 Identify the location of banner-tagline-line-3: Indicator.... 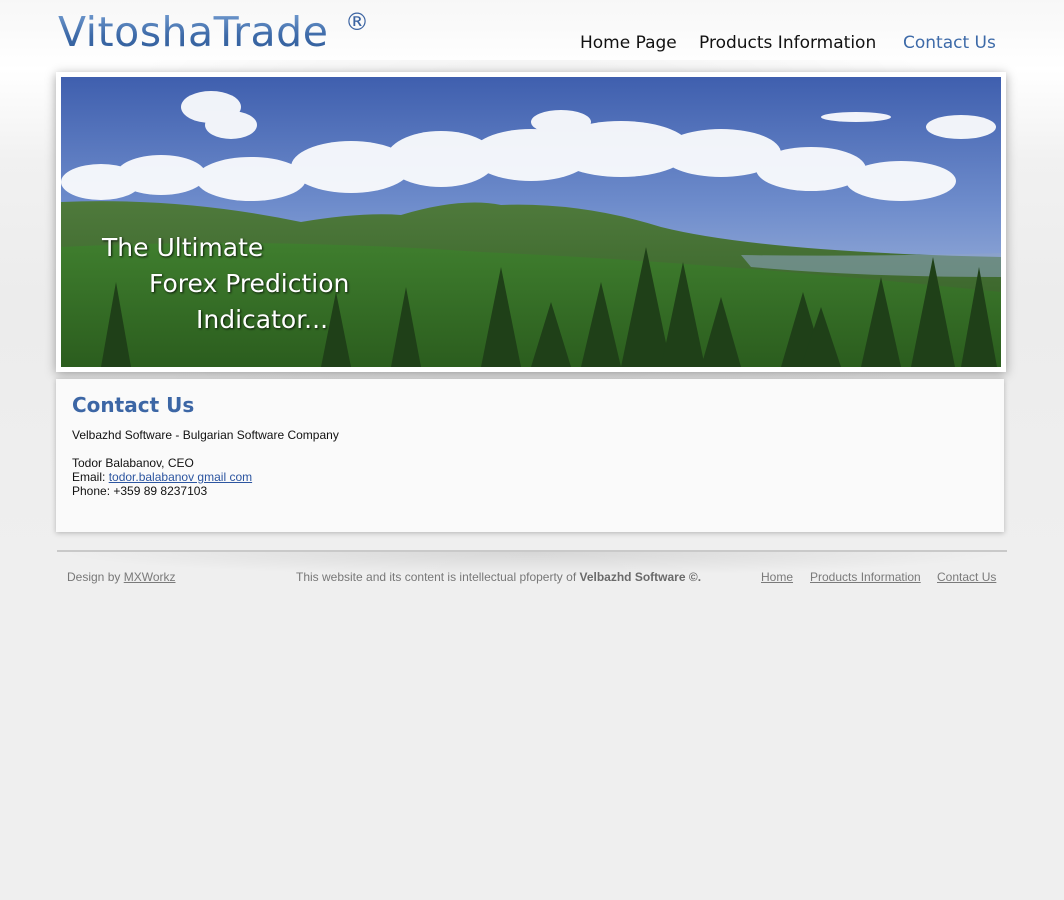
(262, 319).